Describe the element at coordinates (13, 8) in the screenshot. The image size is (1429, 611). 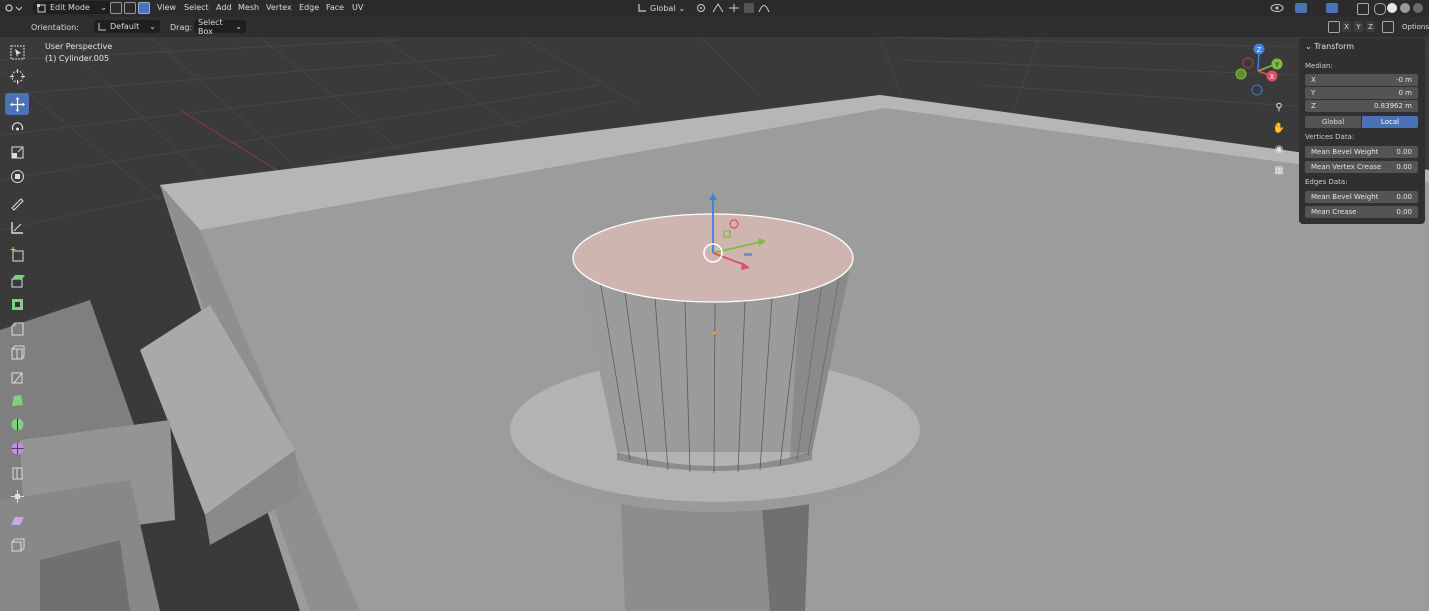
I see `editor-type-menu` at that location.